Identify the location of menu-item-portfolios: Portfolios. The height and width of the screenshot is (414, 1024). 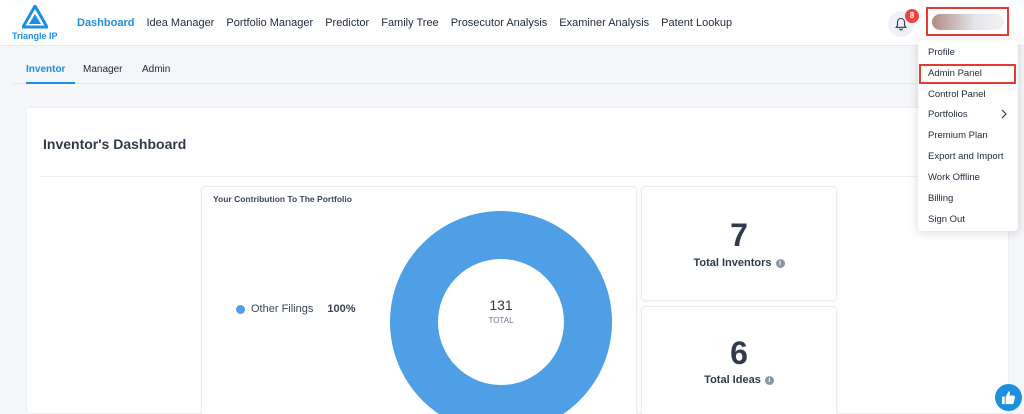
(948, 114).